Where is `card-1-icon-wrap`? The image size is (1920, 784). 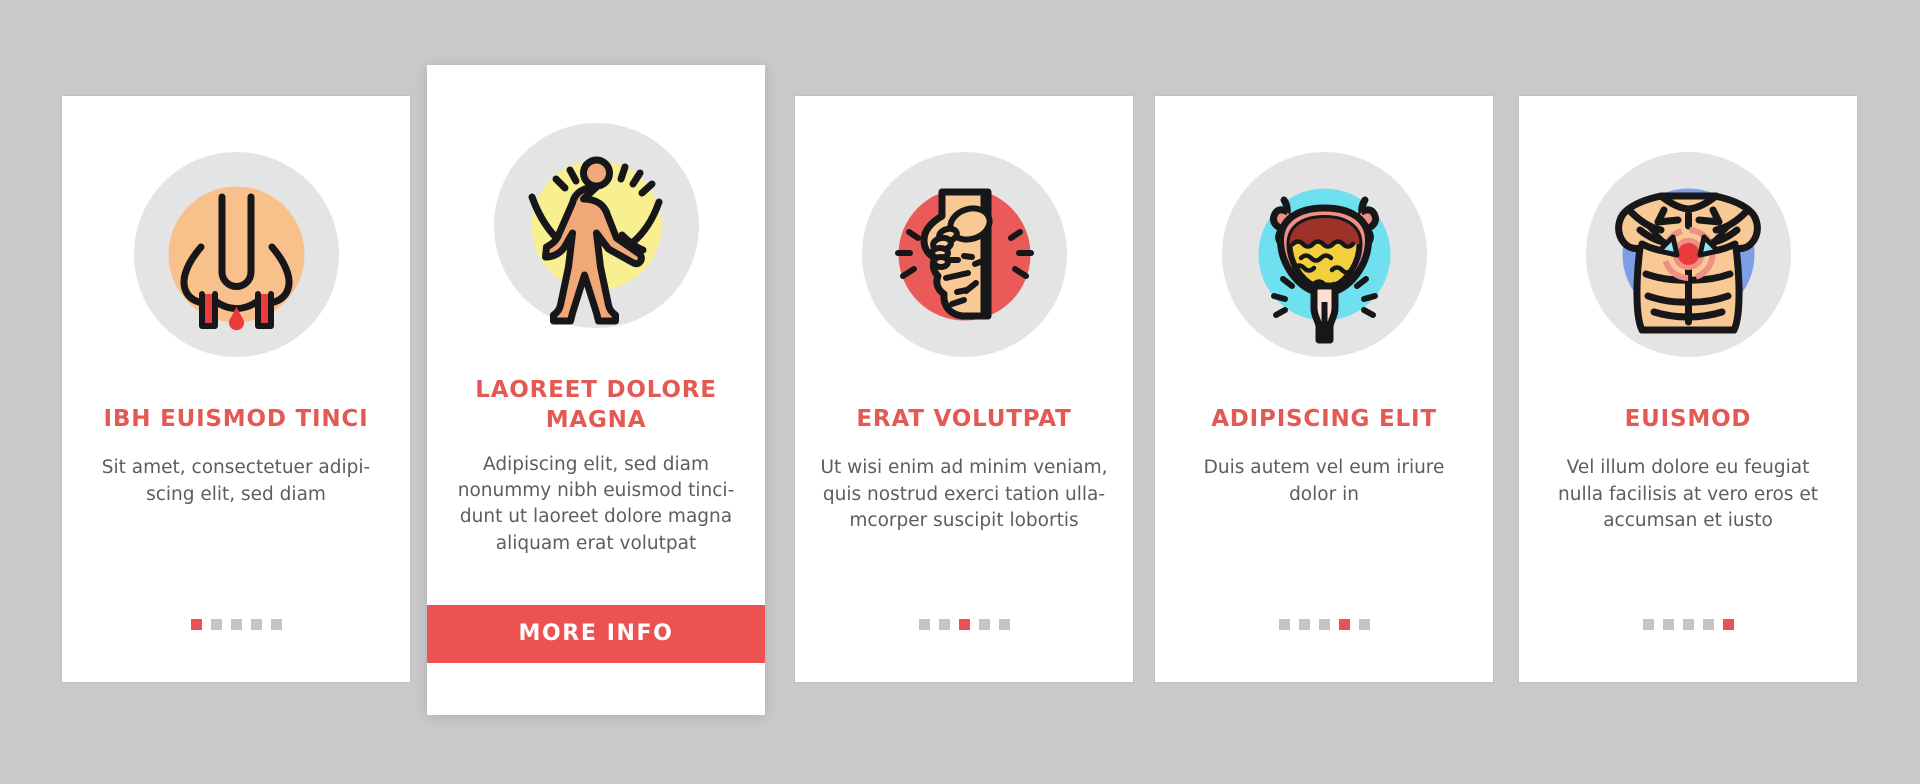
card-1-icon-wrap is located at coordinates (236, 254).